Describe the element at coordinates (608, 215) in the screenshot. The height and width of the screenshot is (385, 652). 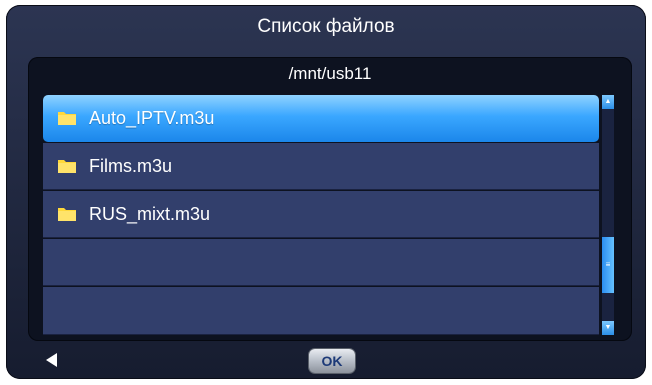
I see `vertical-scrollbar: ▲ ≡ ▼` at that location.